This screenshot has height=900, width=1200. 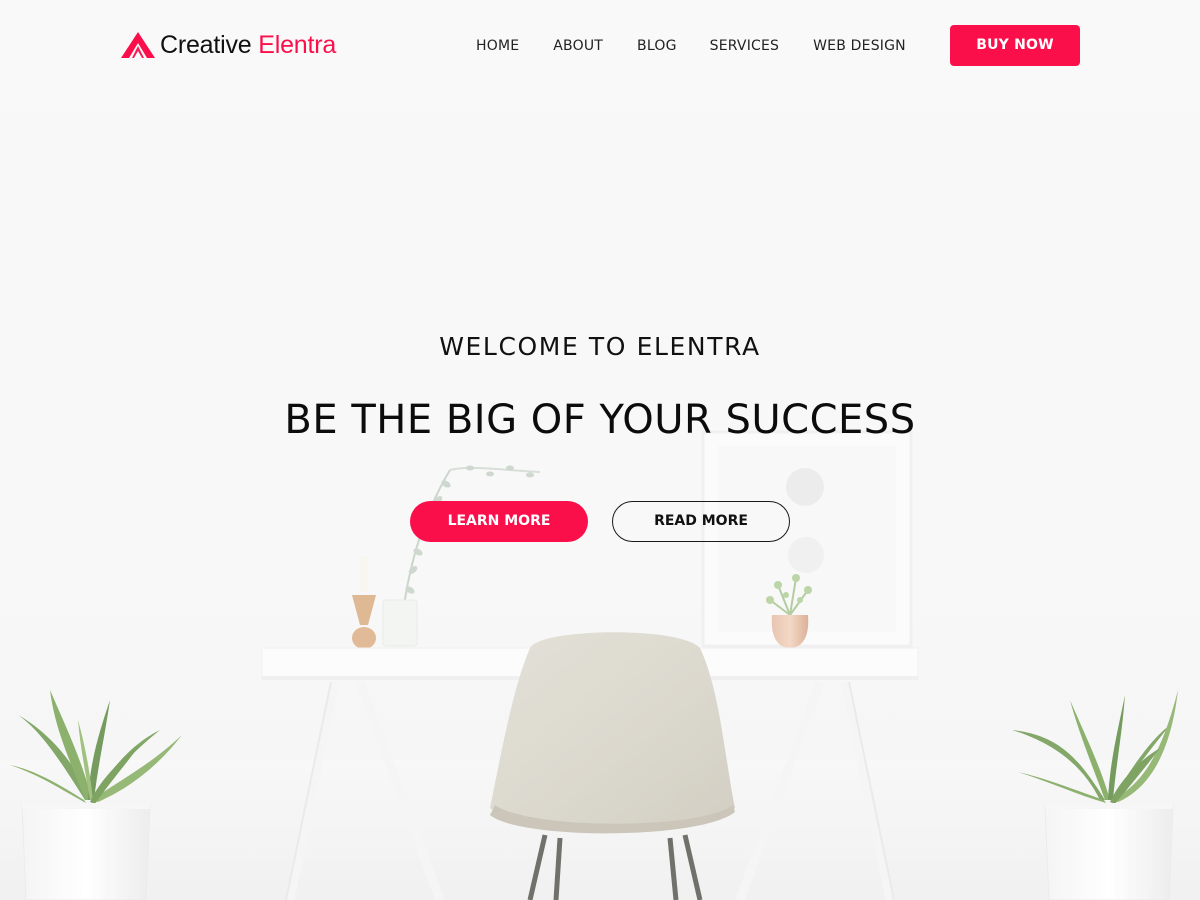 What do you see at coordinates (657, 46) in the screenshot?
I see `nav-item-blog: BLOG` at bounding box center [657, 46].